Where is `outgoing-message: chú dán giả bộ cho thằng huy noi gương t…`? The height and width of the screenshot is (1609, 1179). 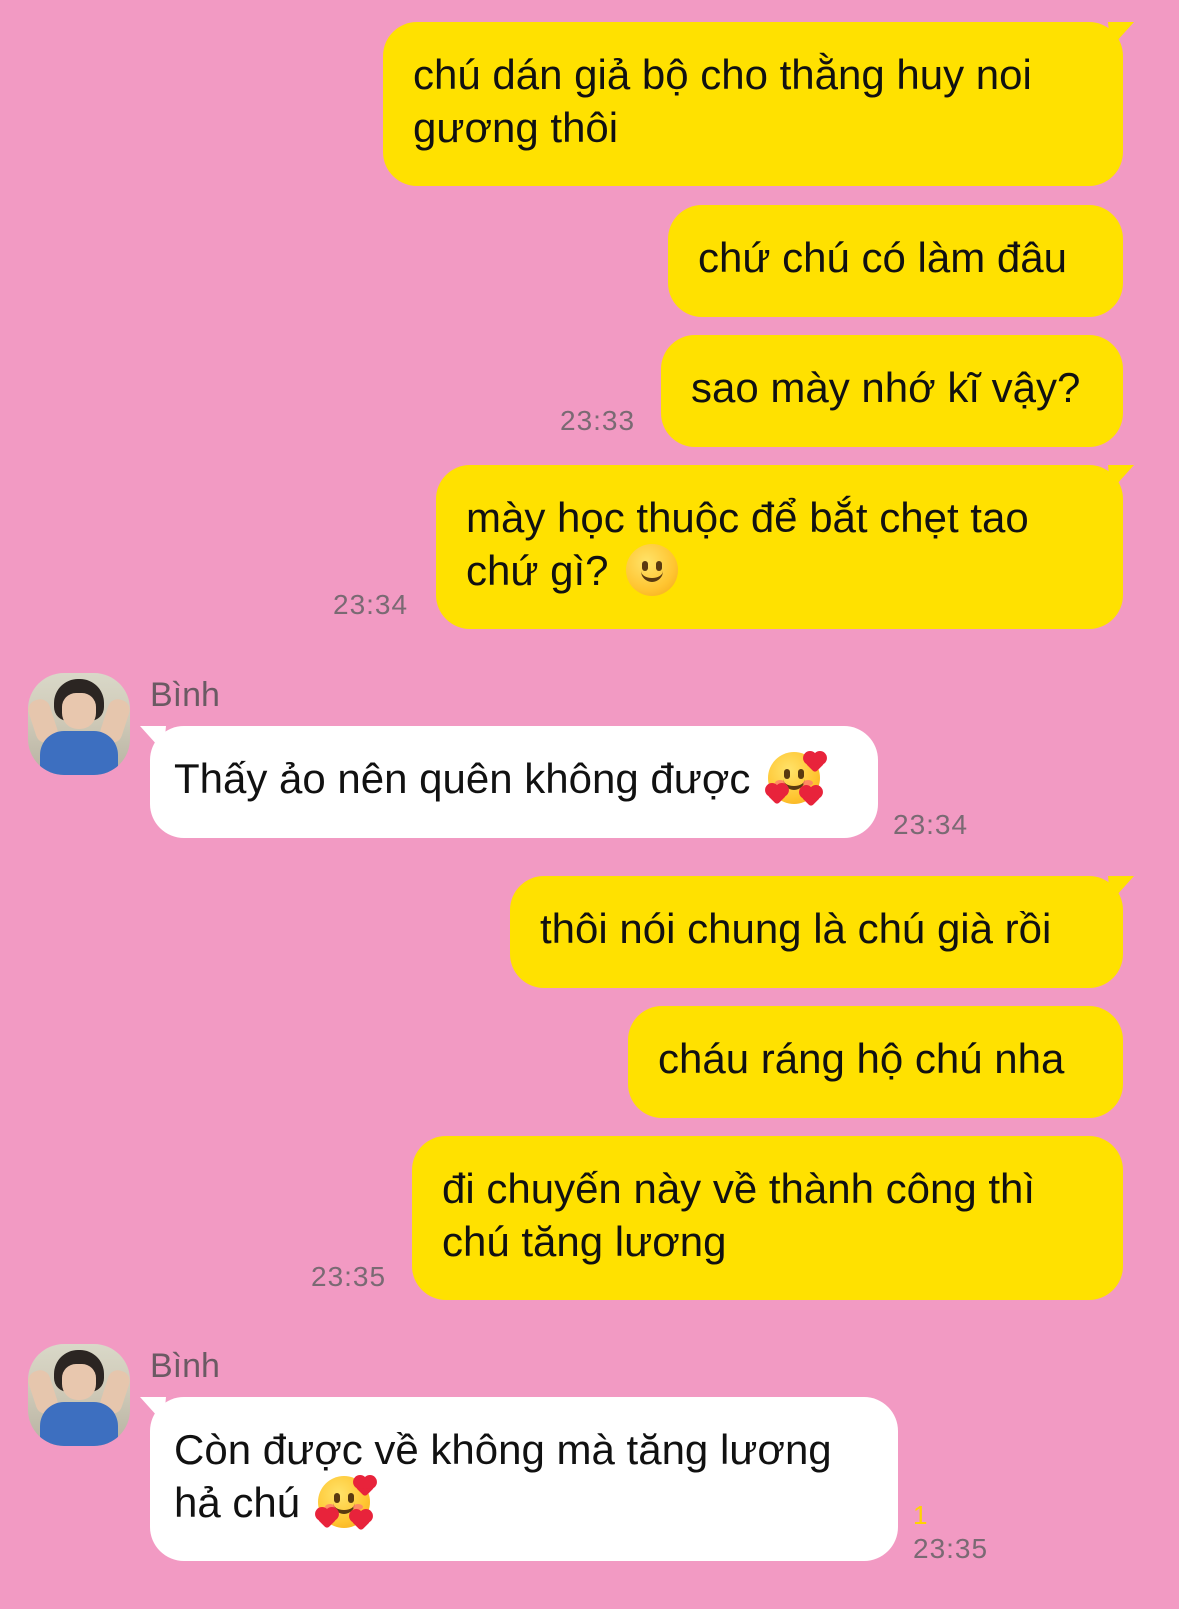 outgoing-message: chú dán giả bộ cho thằng huy noi gương t… is located at coordinates (753, 104).